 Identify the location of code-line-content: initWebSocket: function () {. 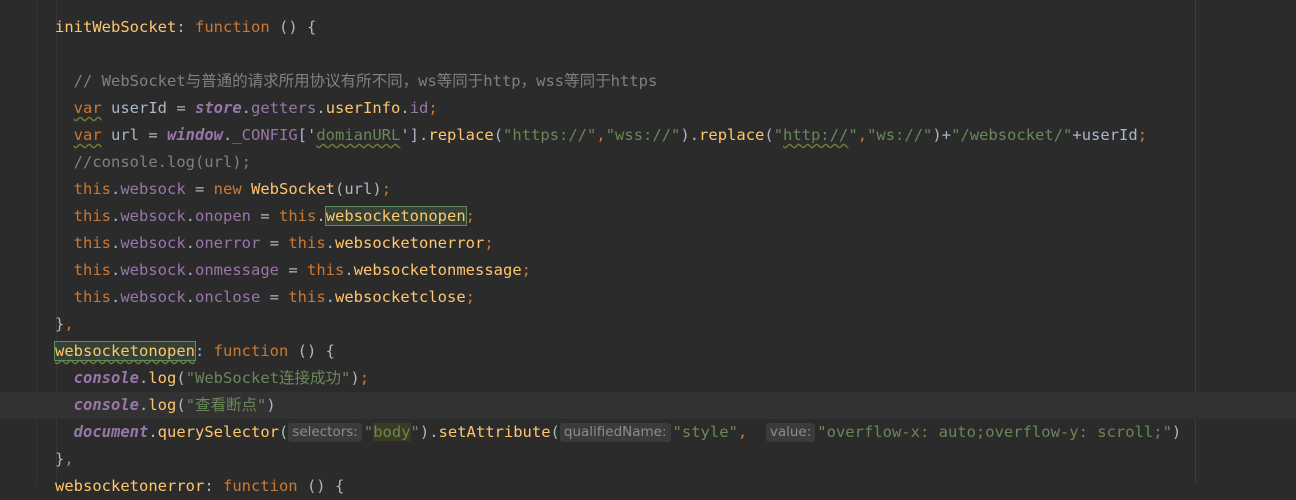
(185, 27).